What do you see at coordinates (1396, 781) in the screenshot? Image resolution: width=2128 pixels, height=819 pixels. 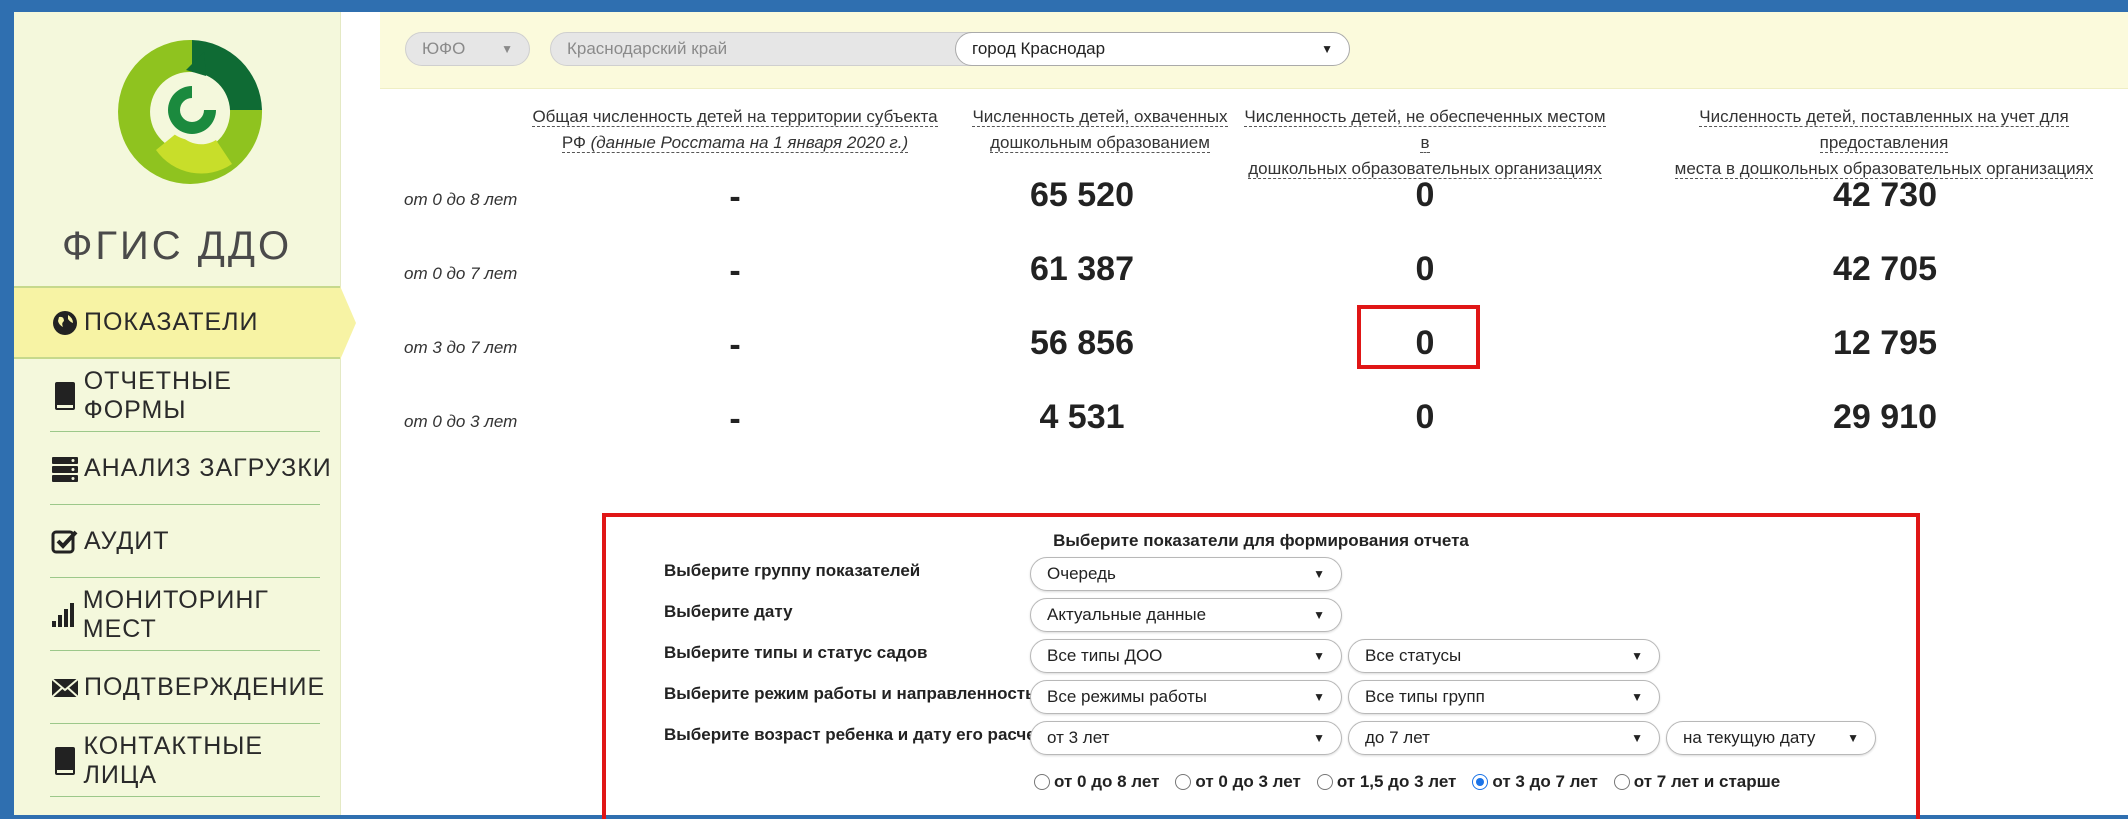 I see `radio-label: от 1,5 до 3 лет` at bounding box center [1396, 781].